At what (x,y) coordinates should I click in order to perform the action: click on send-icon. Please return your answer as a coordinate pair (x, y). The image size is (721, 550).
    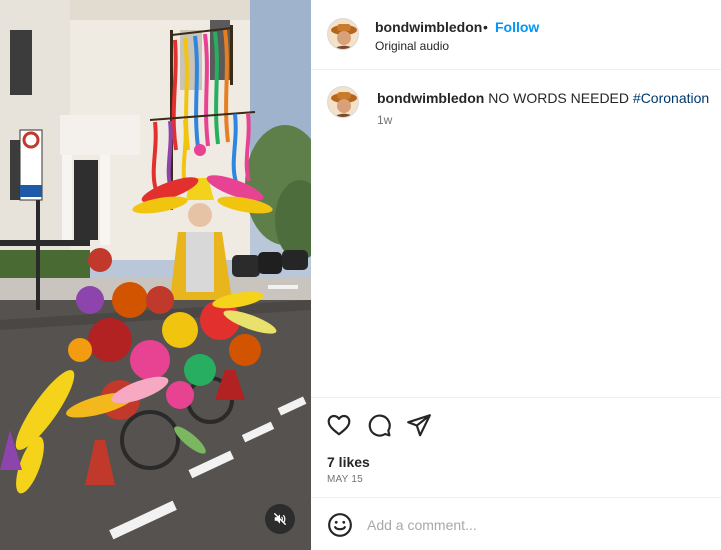
    Looking at the image, I should click on (419, 425).